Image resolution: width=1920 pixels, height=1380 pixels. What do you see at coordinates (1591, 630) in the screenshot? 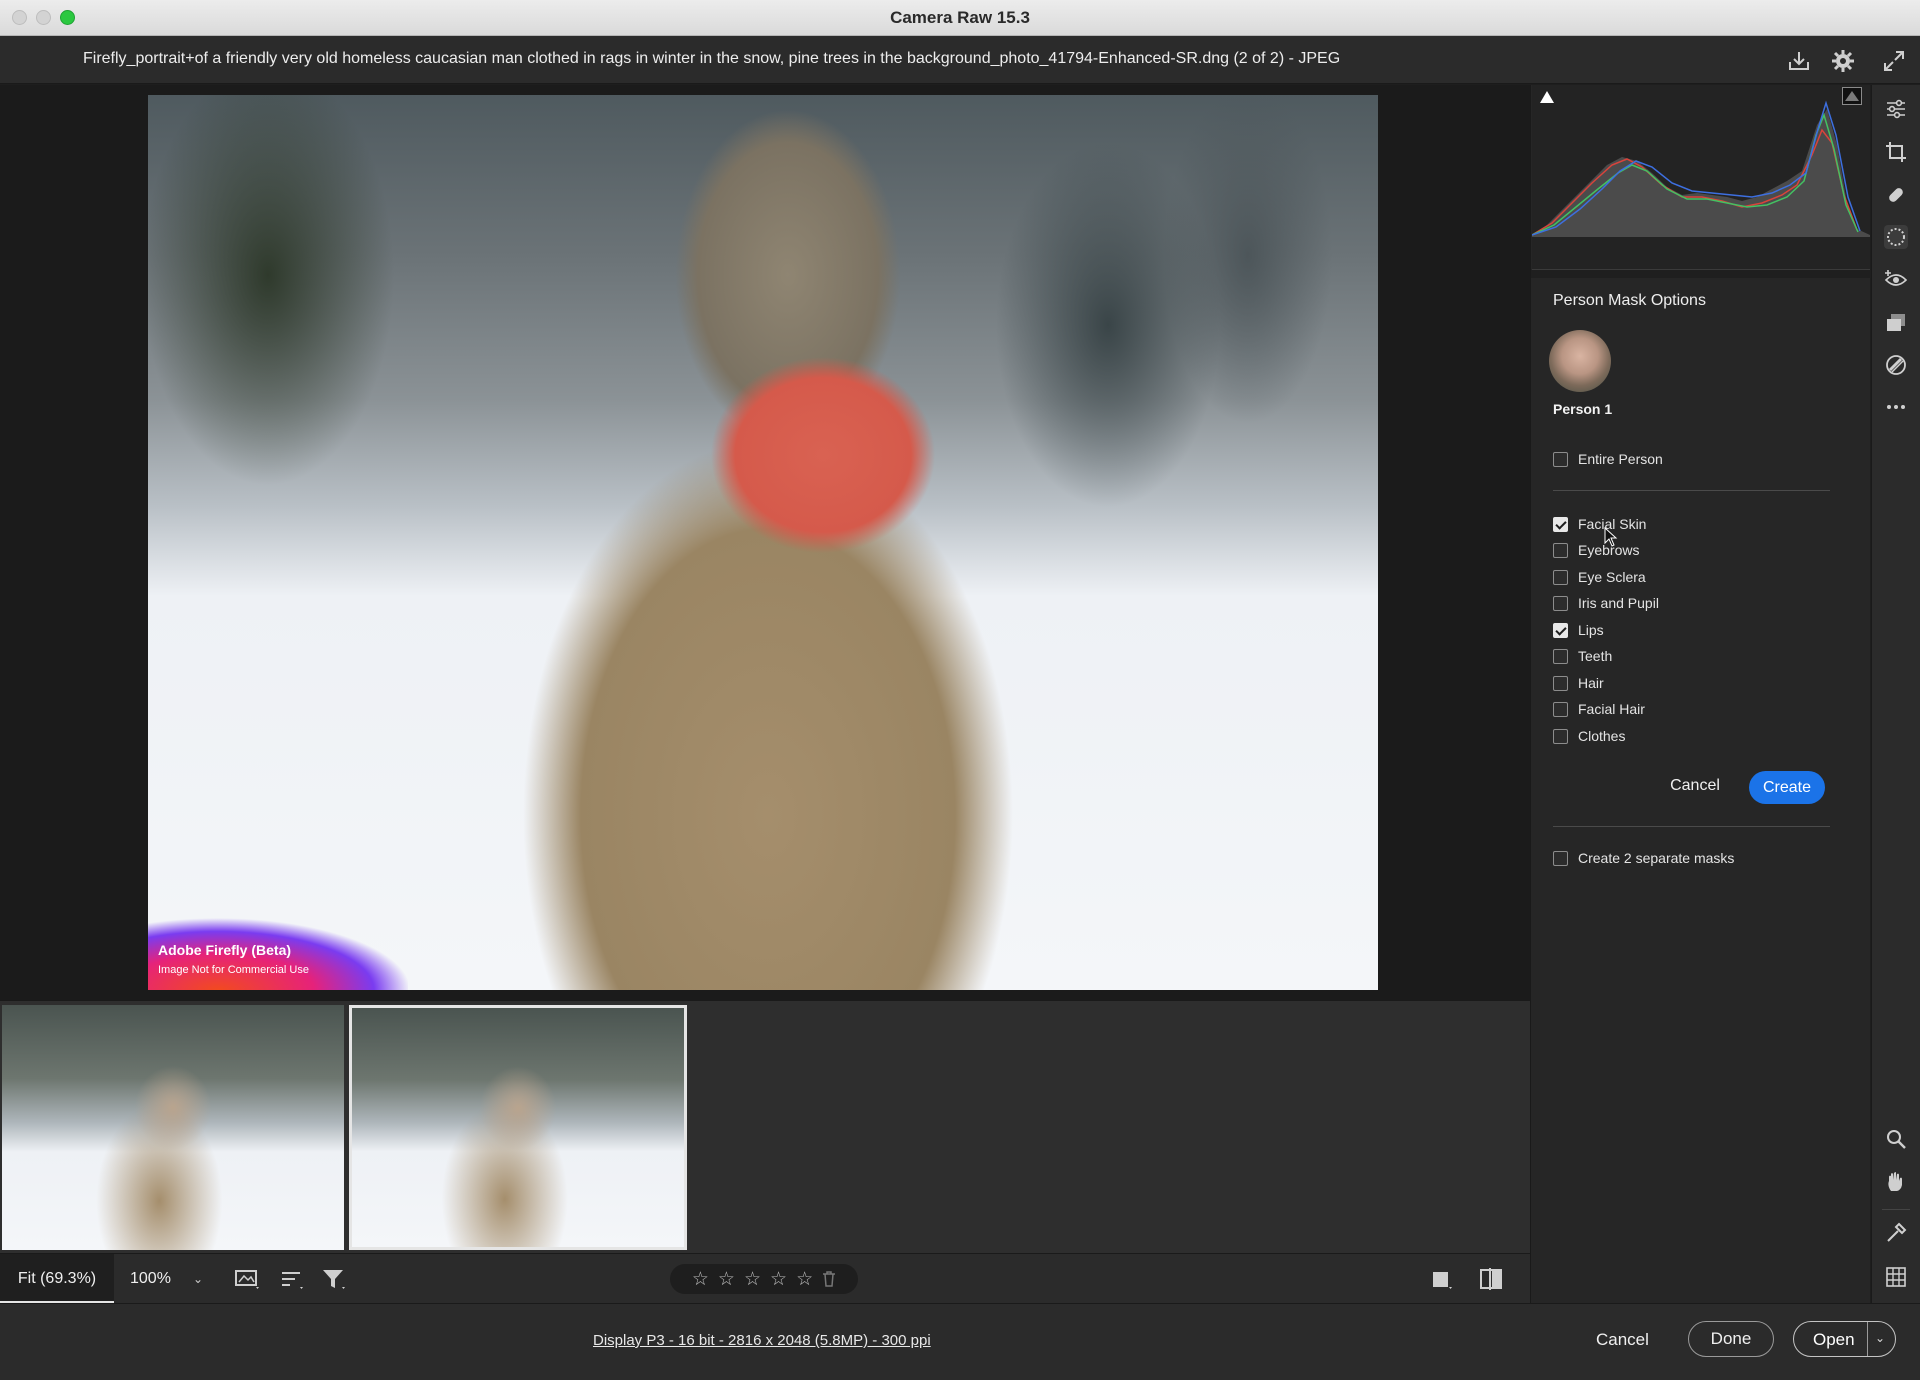
I see `lips-label: Lips` at bounding box center [1591, 630].